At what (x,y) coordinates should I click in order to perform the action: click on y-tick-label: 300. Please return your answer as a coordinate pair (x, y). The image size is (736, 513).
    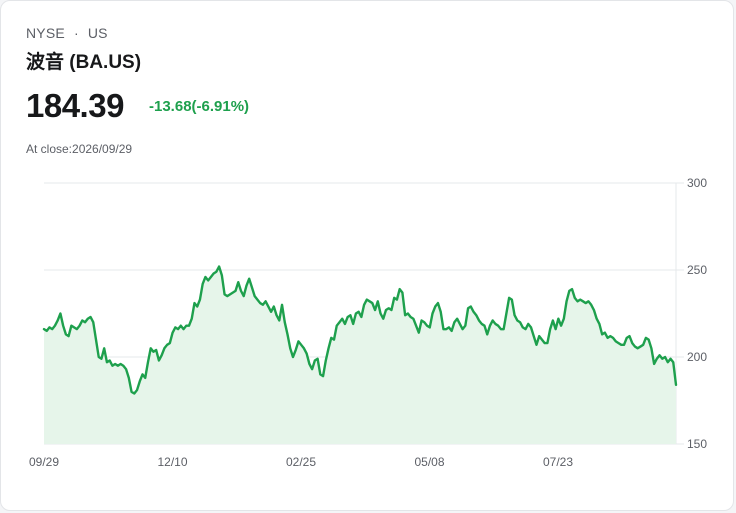
    Looking at the image, I should click on (697, 183).